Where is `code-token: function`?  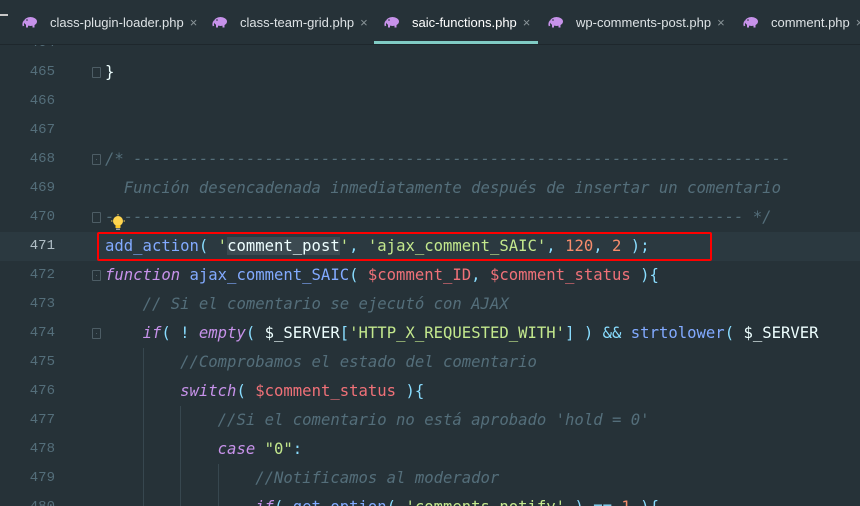
code-token: function is located at coordinates (143, 275).